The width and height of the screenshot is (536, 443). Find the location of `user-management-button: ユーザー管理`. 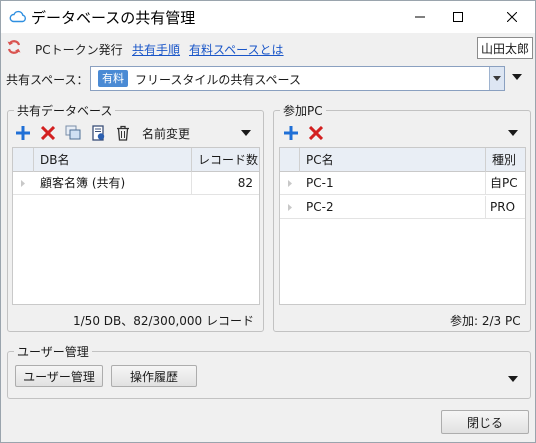

user-management-button: ユーザー管理 is located at coordinates (59, 376).